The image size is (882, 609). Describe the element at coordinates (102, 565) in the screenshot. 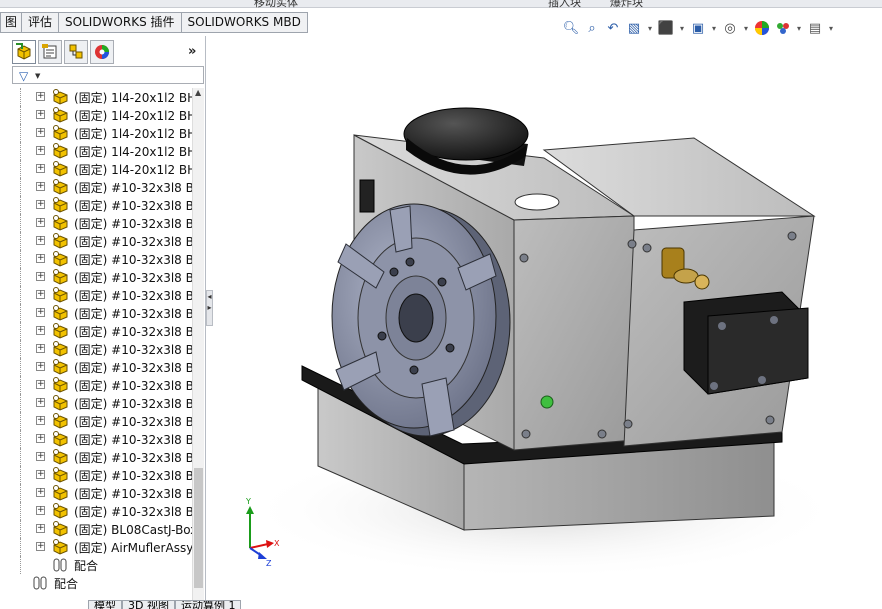

I see `tree-item-sub-mates: 配合` at that location.